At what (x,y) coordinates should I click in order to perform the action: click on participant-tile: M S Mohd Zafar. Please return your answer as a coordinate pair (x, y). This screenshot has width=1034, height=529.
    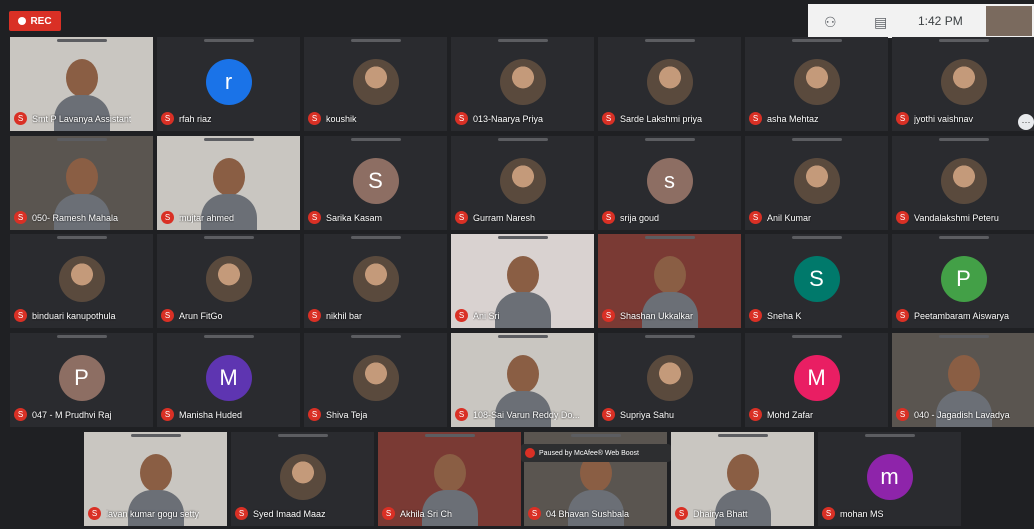
    Looking at the image, I should click on (816, 380).